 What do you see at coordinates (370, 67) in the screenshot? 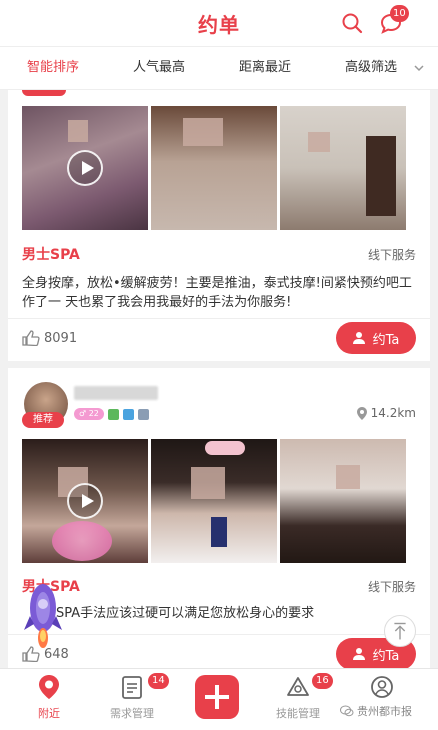
I see `tab-label: 高级筛选` at bounding box center [370, 67].